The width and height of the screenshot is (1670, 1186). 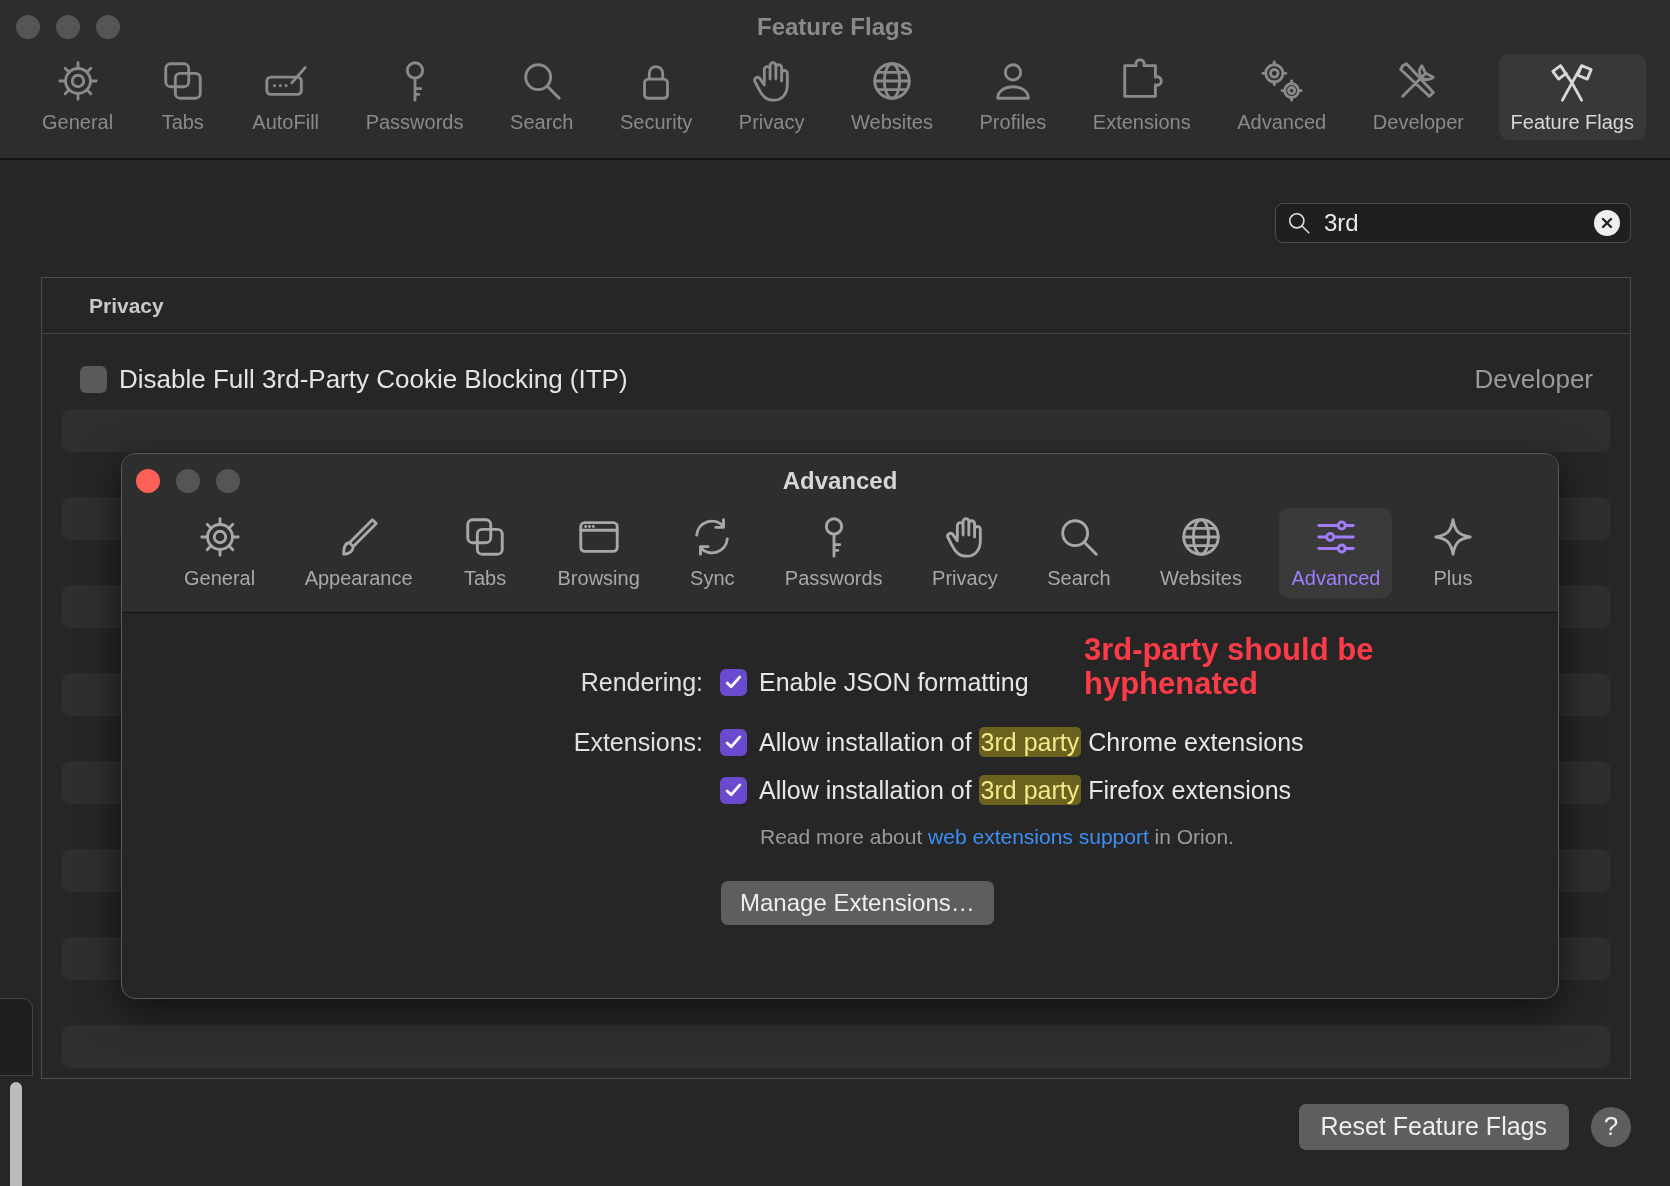 What do you see at coordinates (836, 306) in the screenshot?
I see `section-title: Privacy` at bounding box center [836, 306].